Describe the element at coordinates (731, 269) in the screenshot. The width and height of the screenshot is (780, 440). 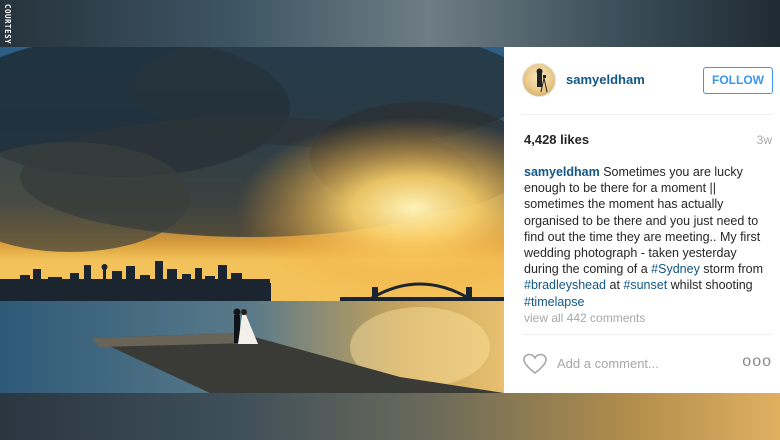
I see `caption-text: storm from` at that location.